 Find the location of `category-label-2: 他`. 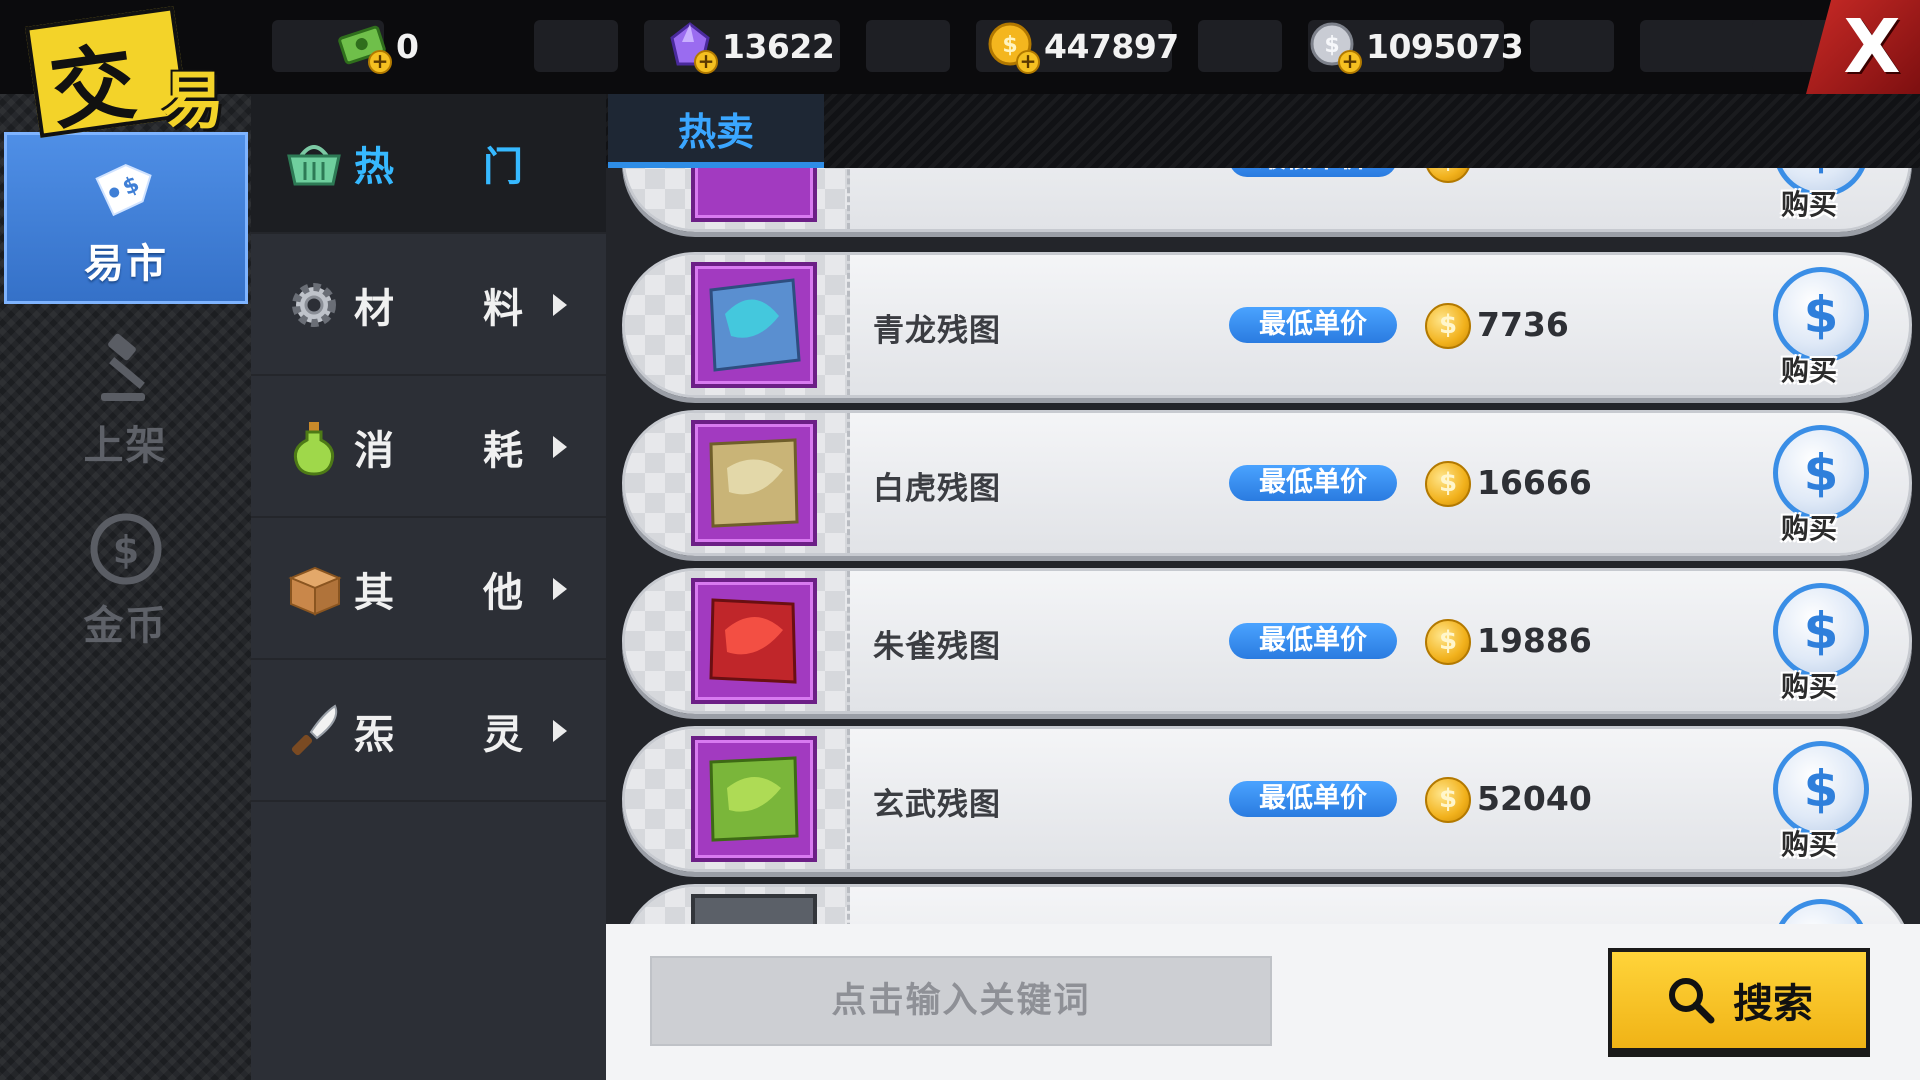

category-label-2: 他 is located at coordinates (503, 593).